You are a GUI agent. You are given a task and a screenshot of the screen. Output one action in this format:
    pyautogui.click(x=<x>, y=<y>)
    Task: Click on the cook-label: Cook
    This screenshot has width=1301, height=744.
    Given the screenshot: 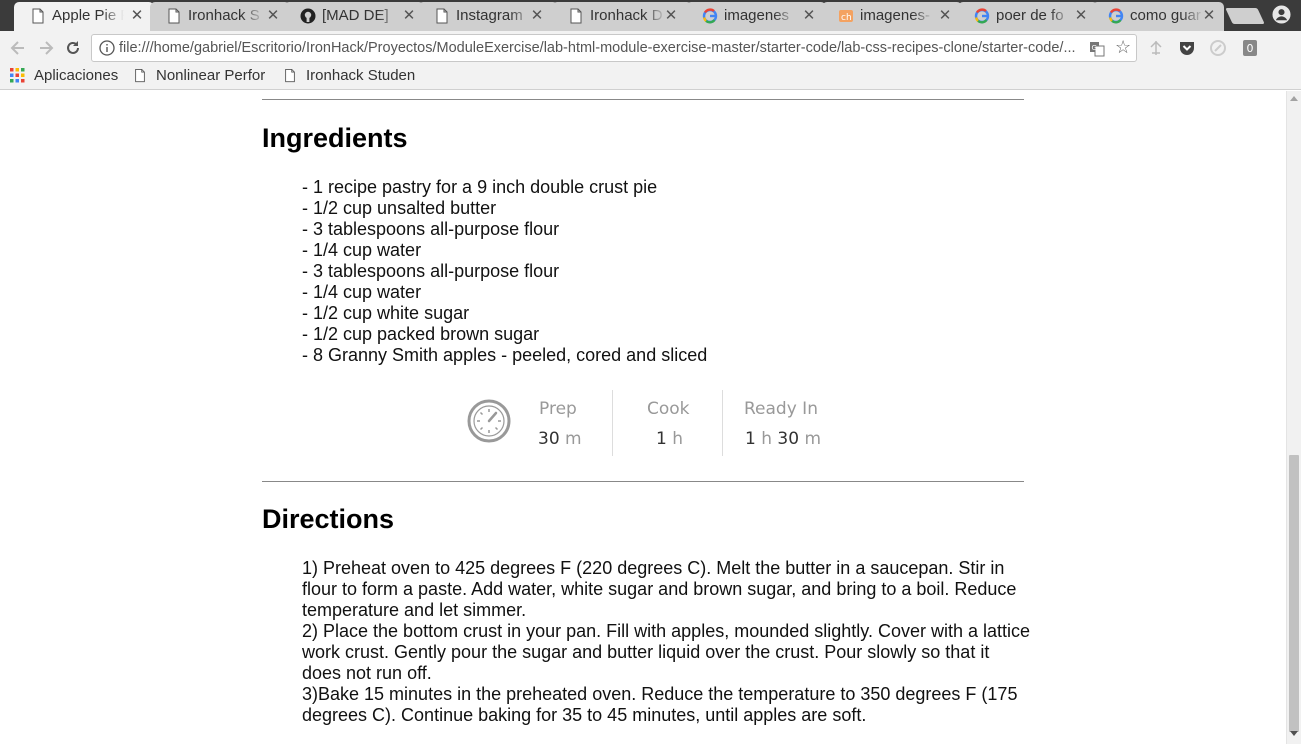 What is the action you would take?
    pyautogui.click(x=668, y=409)
    